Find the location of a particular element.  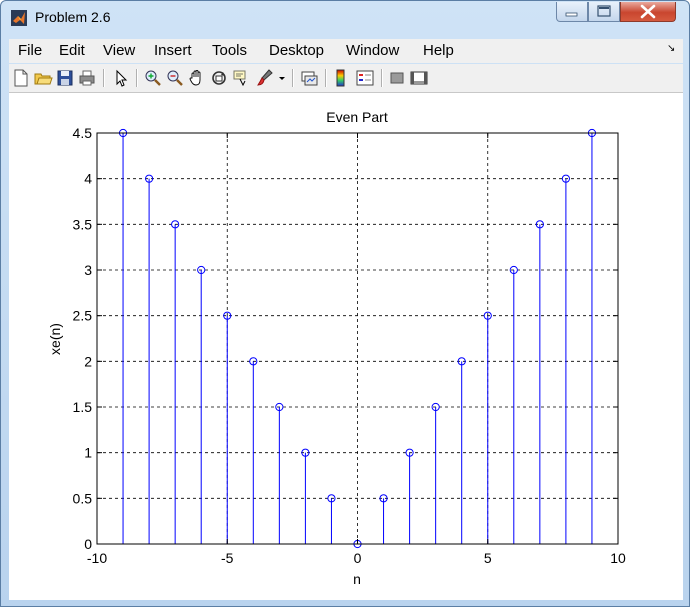

print-icon is located at coordinates (87, 78).